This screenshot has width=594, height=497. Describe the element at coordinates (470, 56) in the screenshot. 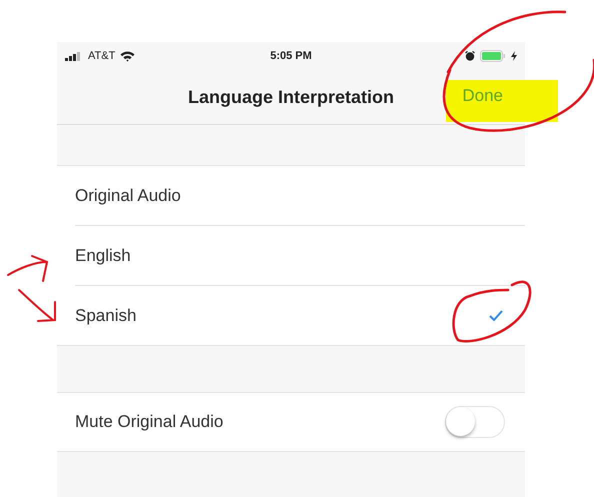

I see `alarm-icon` at that location.